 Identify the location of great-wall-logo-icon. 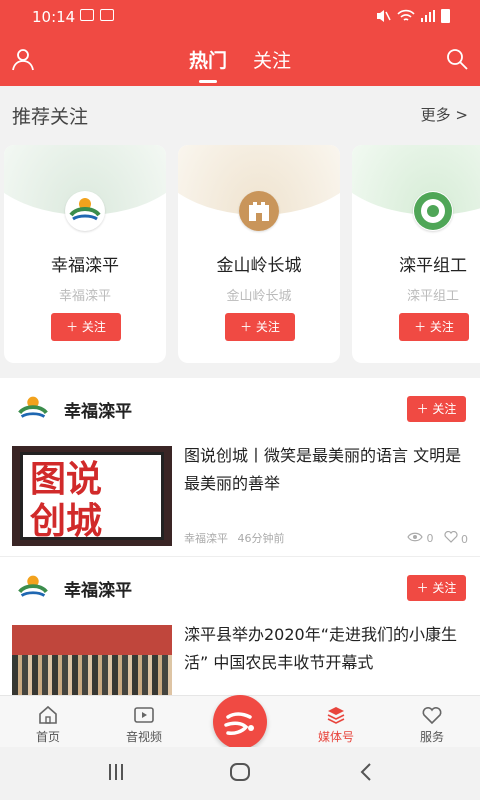
(259, 211).